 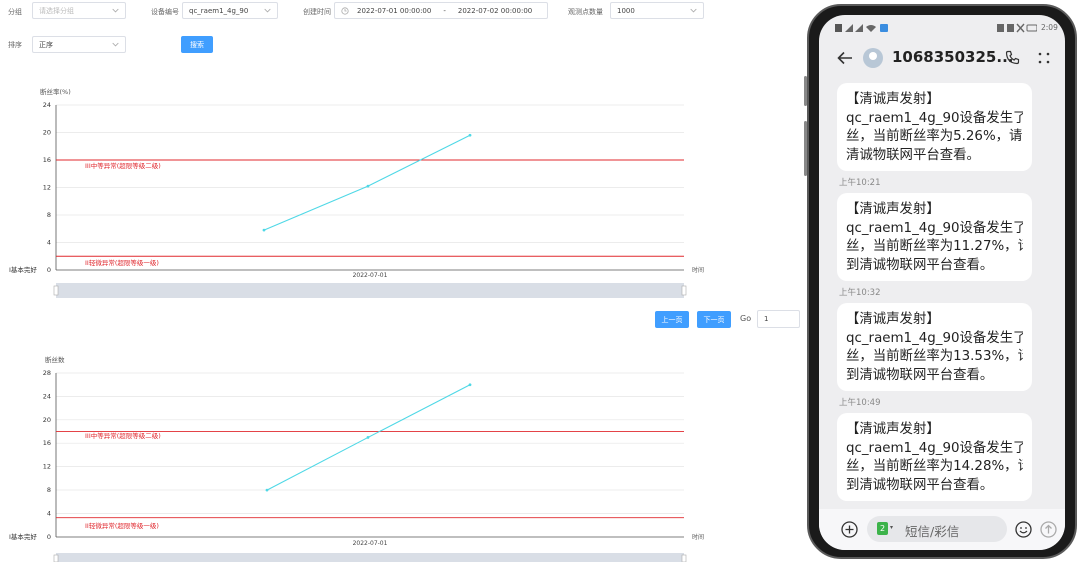 What do you see at coordinates (197, 44) in the screenshot?
I see `search-button: 搜索` at bounding box center [197, 44].